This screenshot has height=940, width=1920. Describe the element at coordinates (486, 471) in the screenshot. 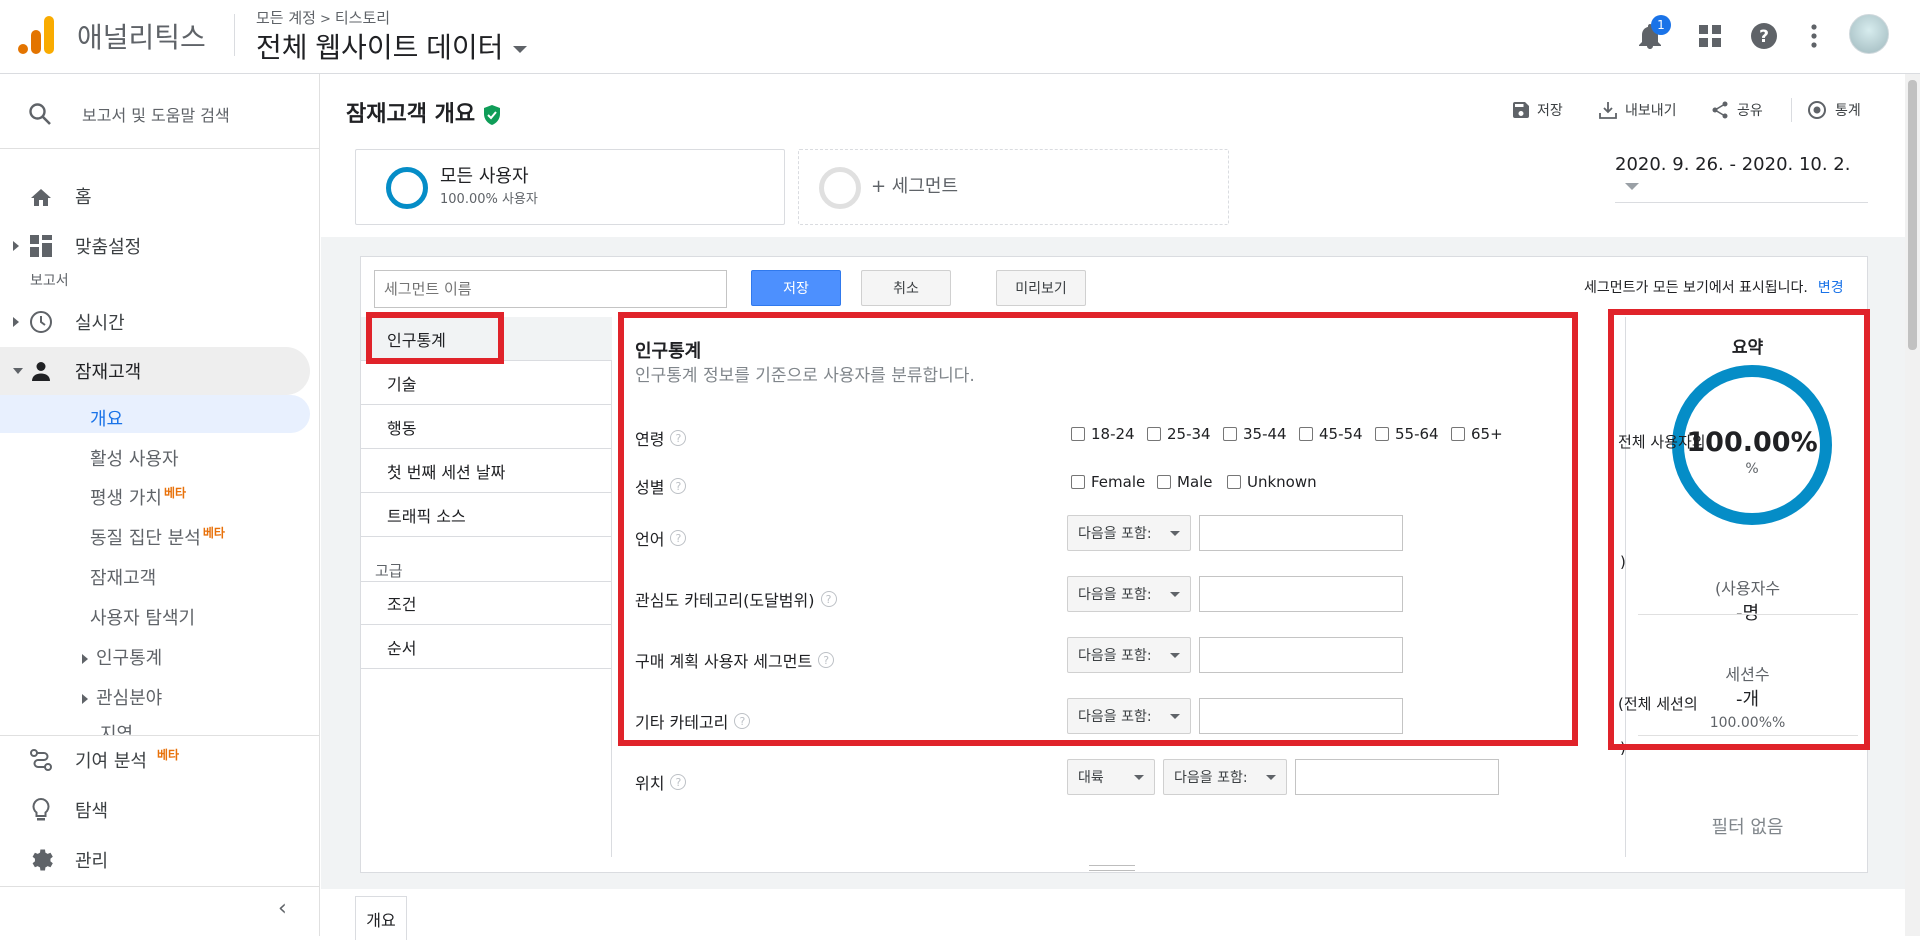

I see `category-first-session-date: 첫 번째 세션 날짜` at that location.